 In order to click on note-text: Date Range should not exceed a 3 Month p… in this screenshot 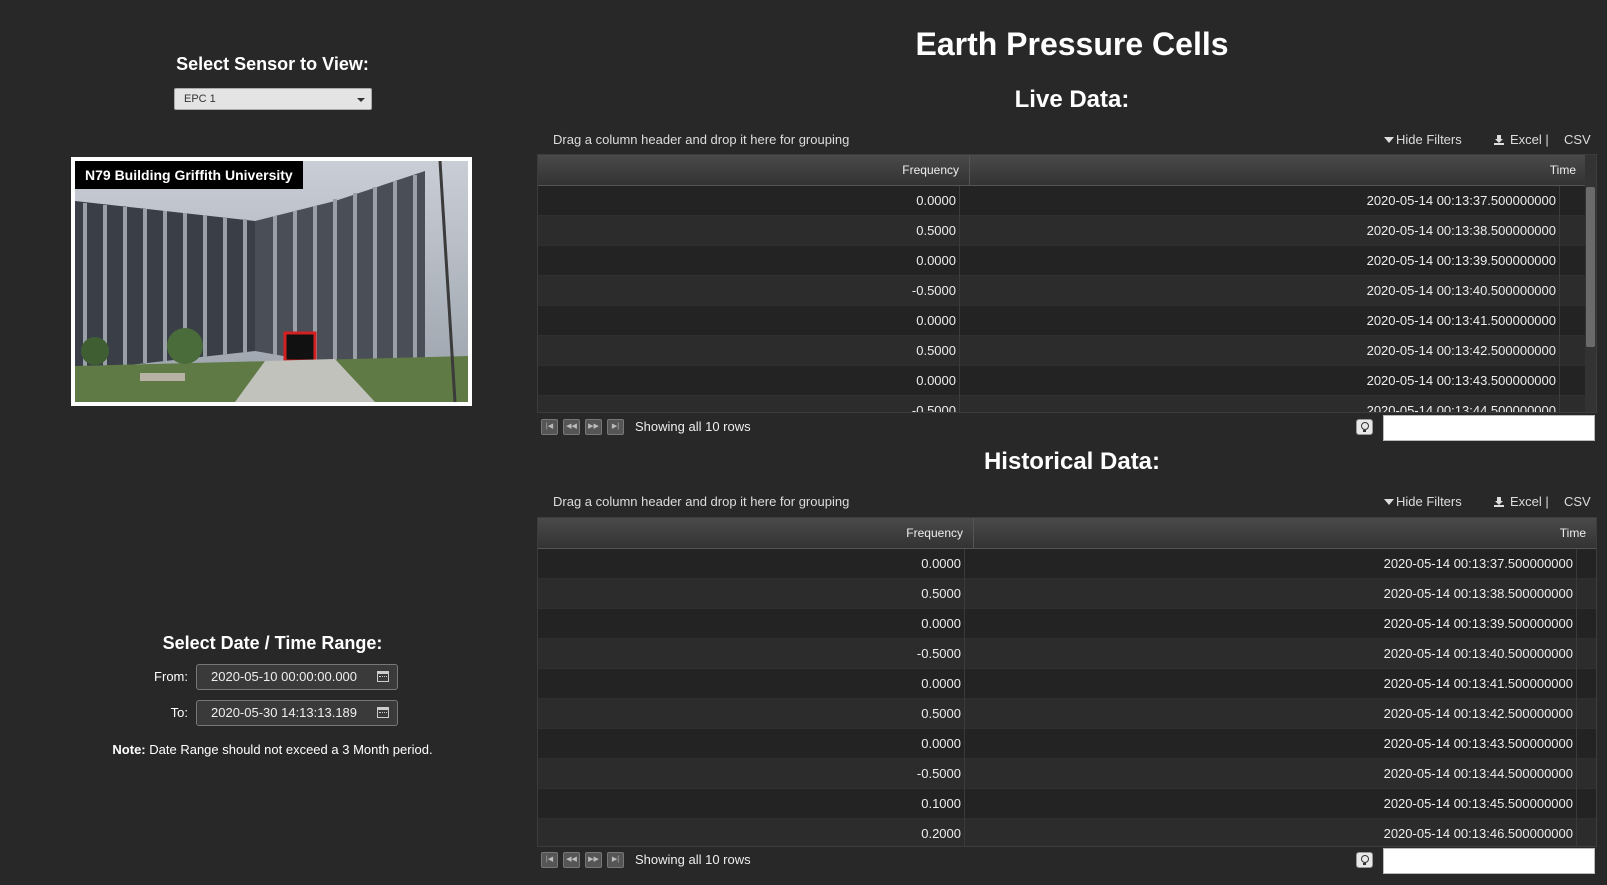, I will do `click(289, 749)`.